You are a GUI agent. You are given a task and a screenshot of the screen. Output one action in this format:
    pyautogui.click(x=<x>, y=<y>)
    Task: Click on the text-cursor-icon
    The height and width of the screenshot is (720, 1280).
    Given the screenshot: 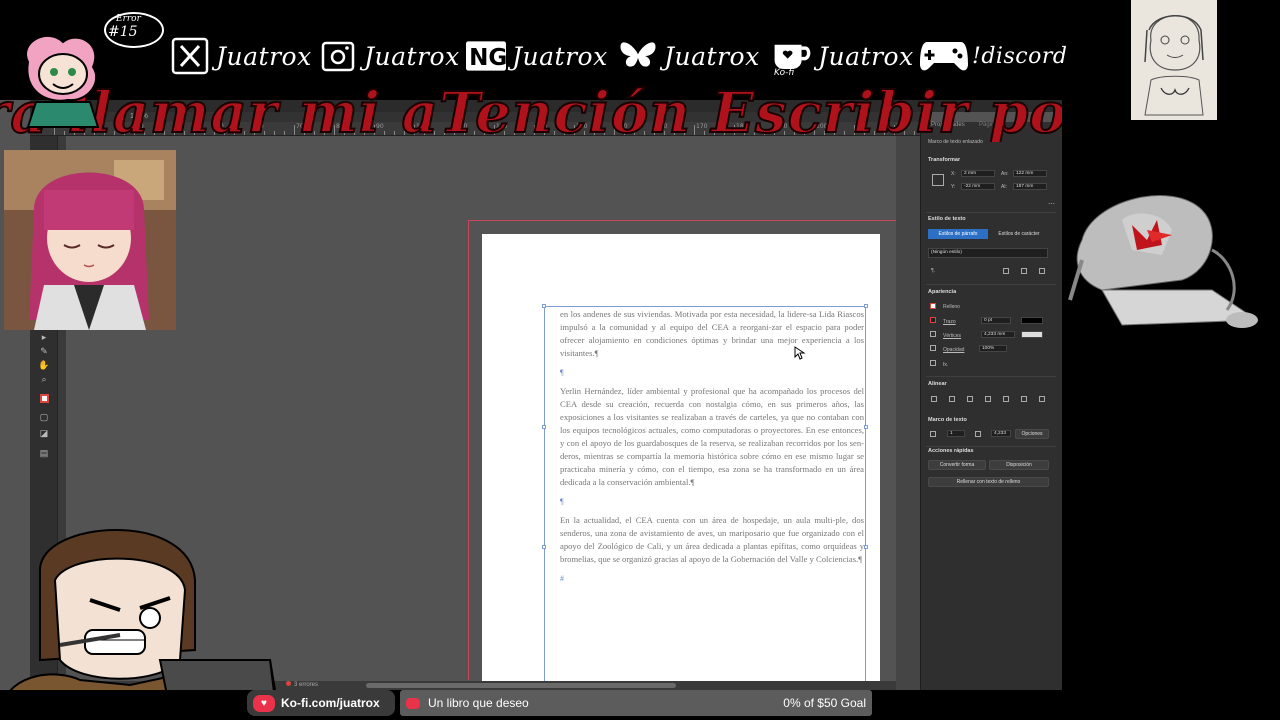 What is the action you would take?
    pyautogui.click(x=800, y=353)
    